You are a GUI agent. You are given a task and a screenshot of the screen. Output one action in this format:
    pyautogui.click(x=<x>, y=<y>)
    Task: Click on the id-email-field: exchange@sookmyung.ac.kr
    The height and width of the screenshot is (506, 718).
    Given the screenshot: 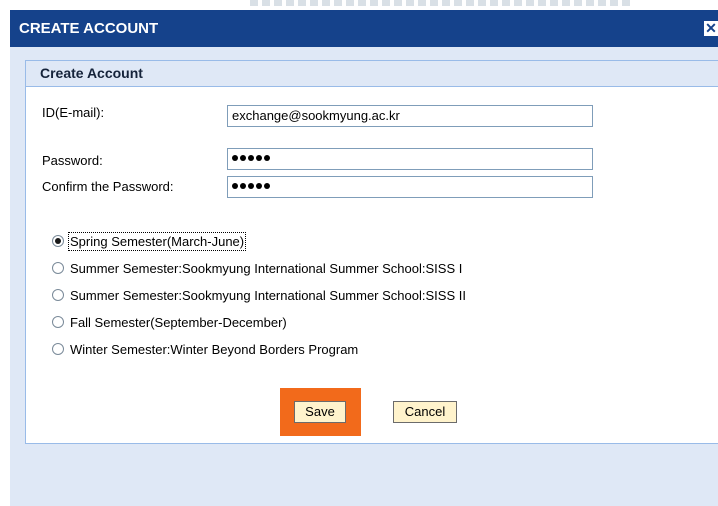 What is the action you would take?
    pyautogui.click(x=410, y=116)
    